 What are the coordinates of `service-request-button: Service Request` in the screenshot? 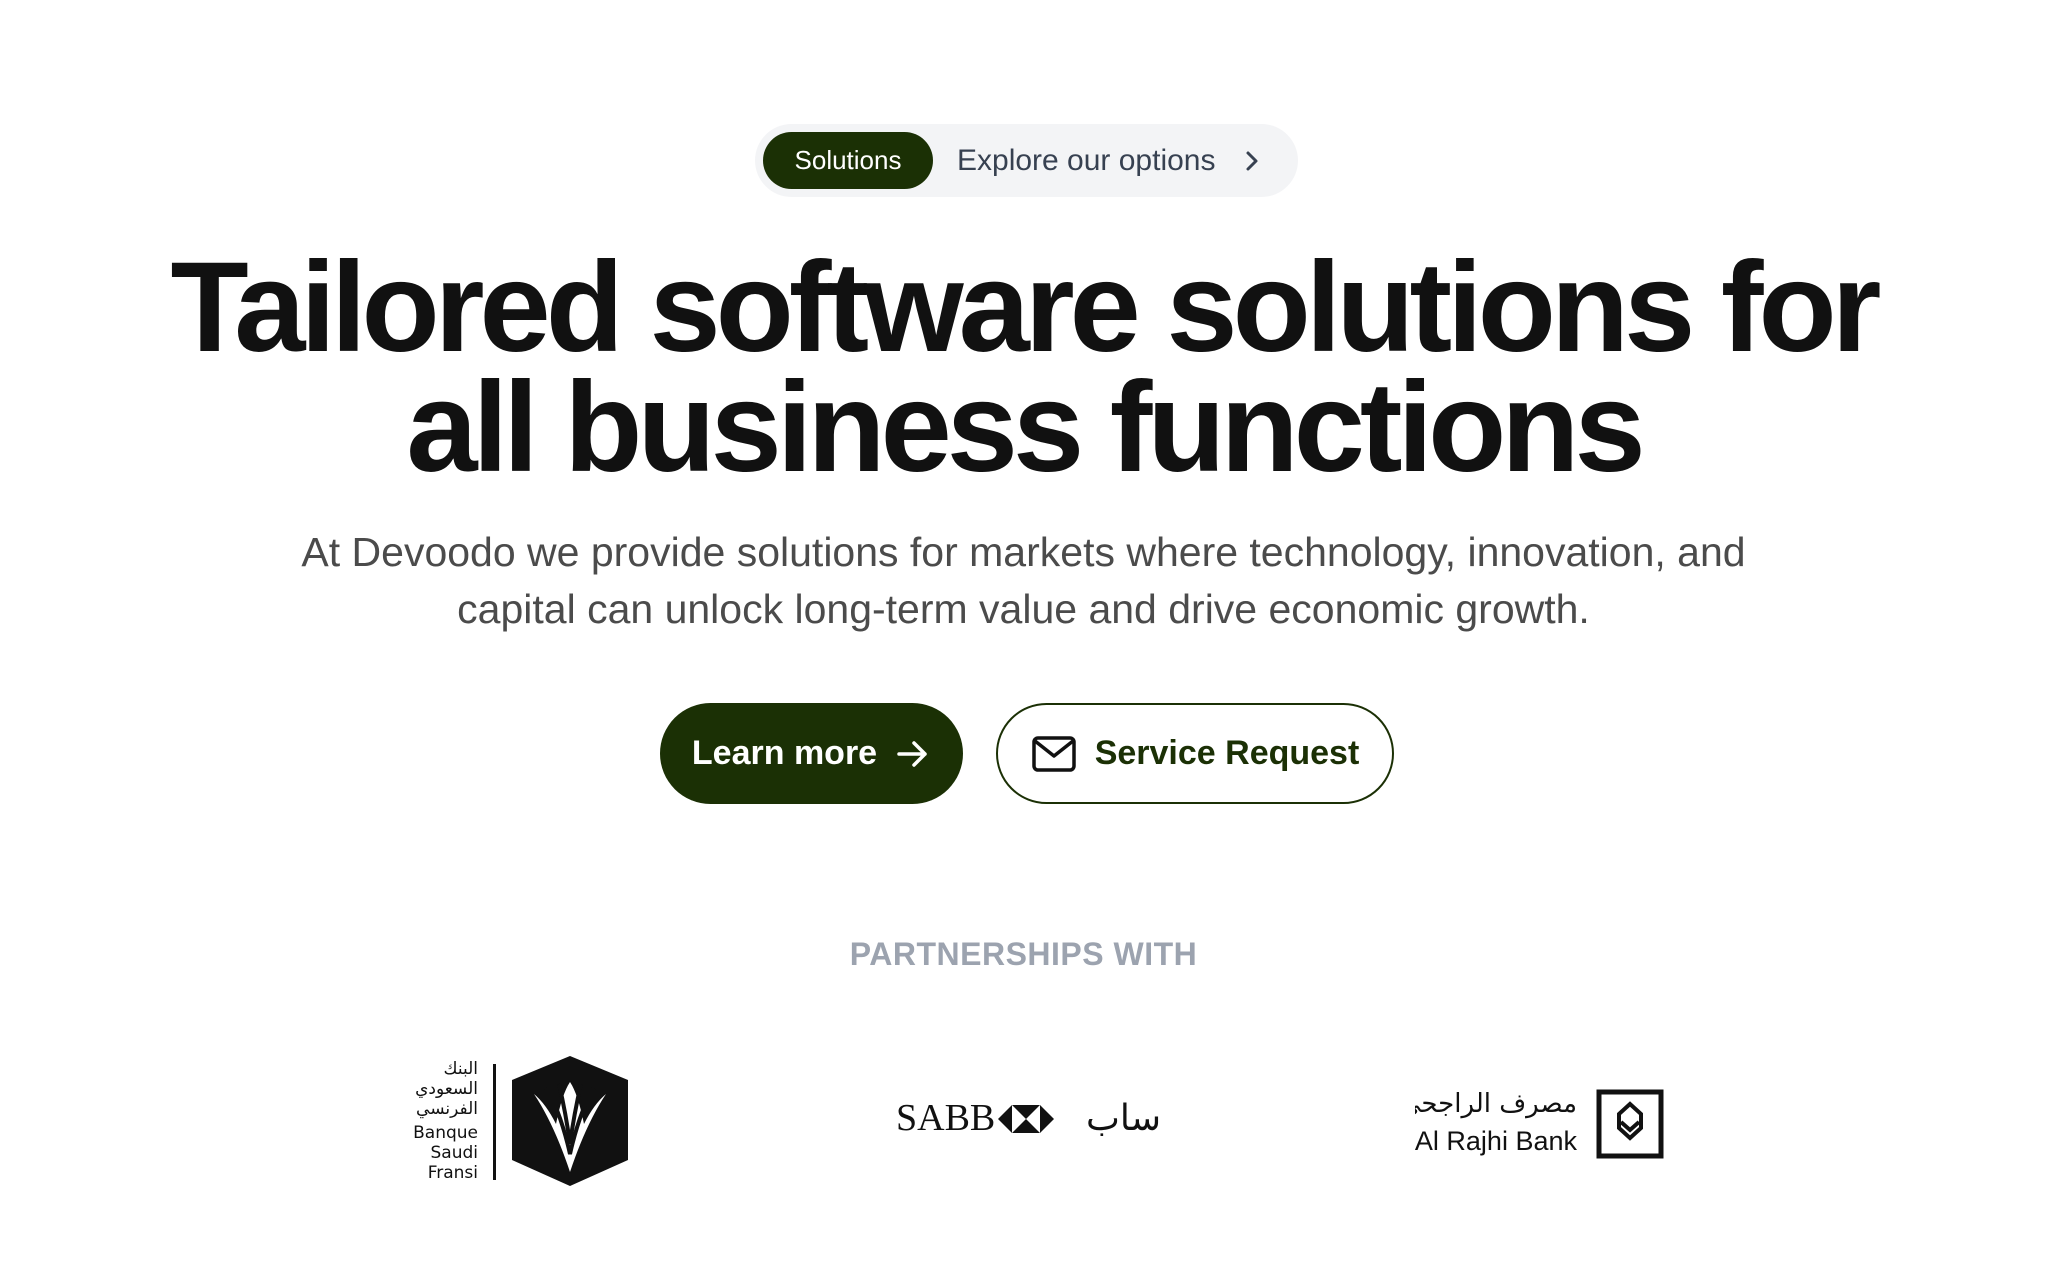 It's located at (1195, 753).